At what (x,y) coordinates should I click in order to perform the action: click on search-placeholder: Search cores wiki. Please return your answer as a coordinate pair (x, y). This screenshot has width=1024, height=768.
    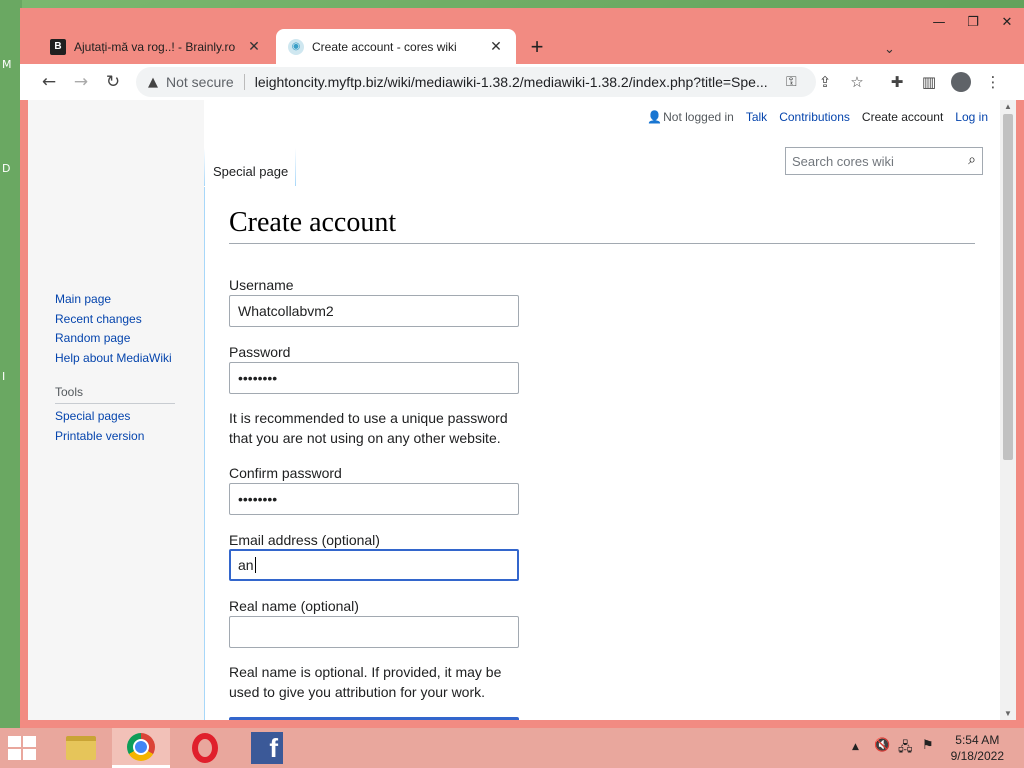
    Looking at the image, I should click on (843, 161).